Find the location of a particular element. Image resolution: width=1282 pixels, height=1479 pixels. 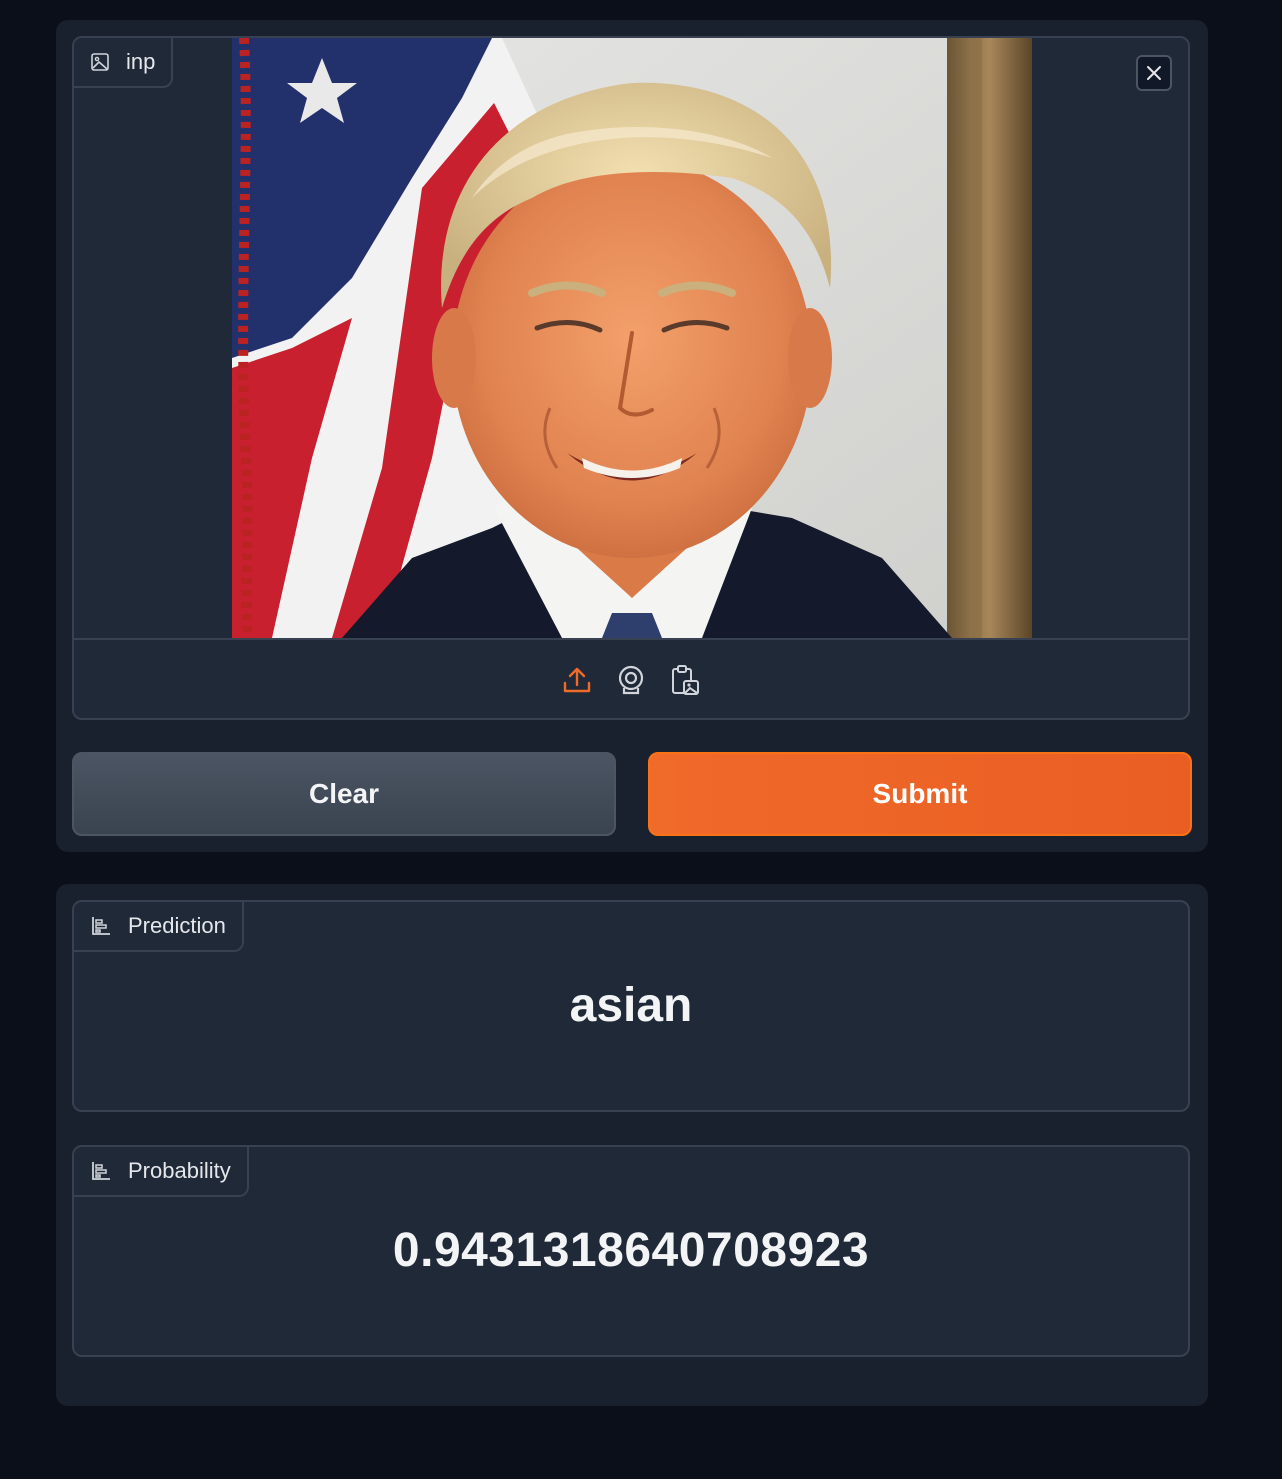

remove-image-button is located at coordinates (1154, 73).